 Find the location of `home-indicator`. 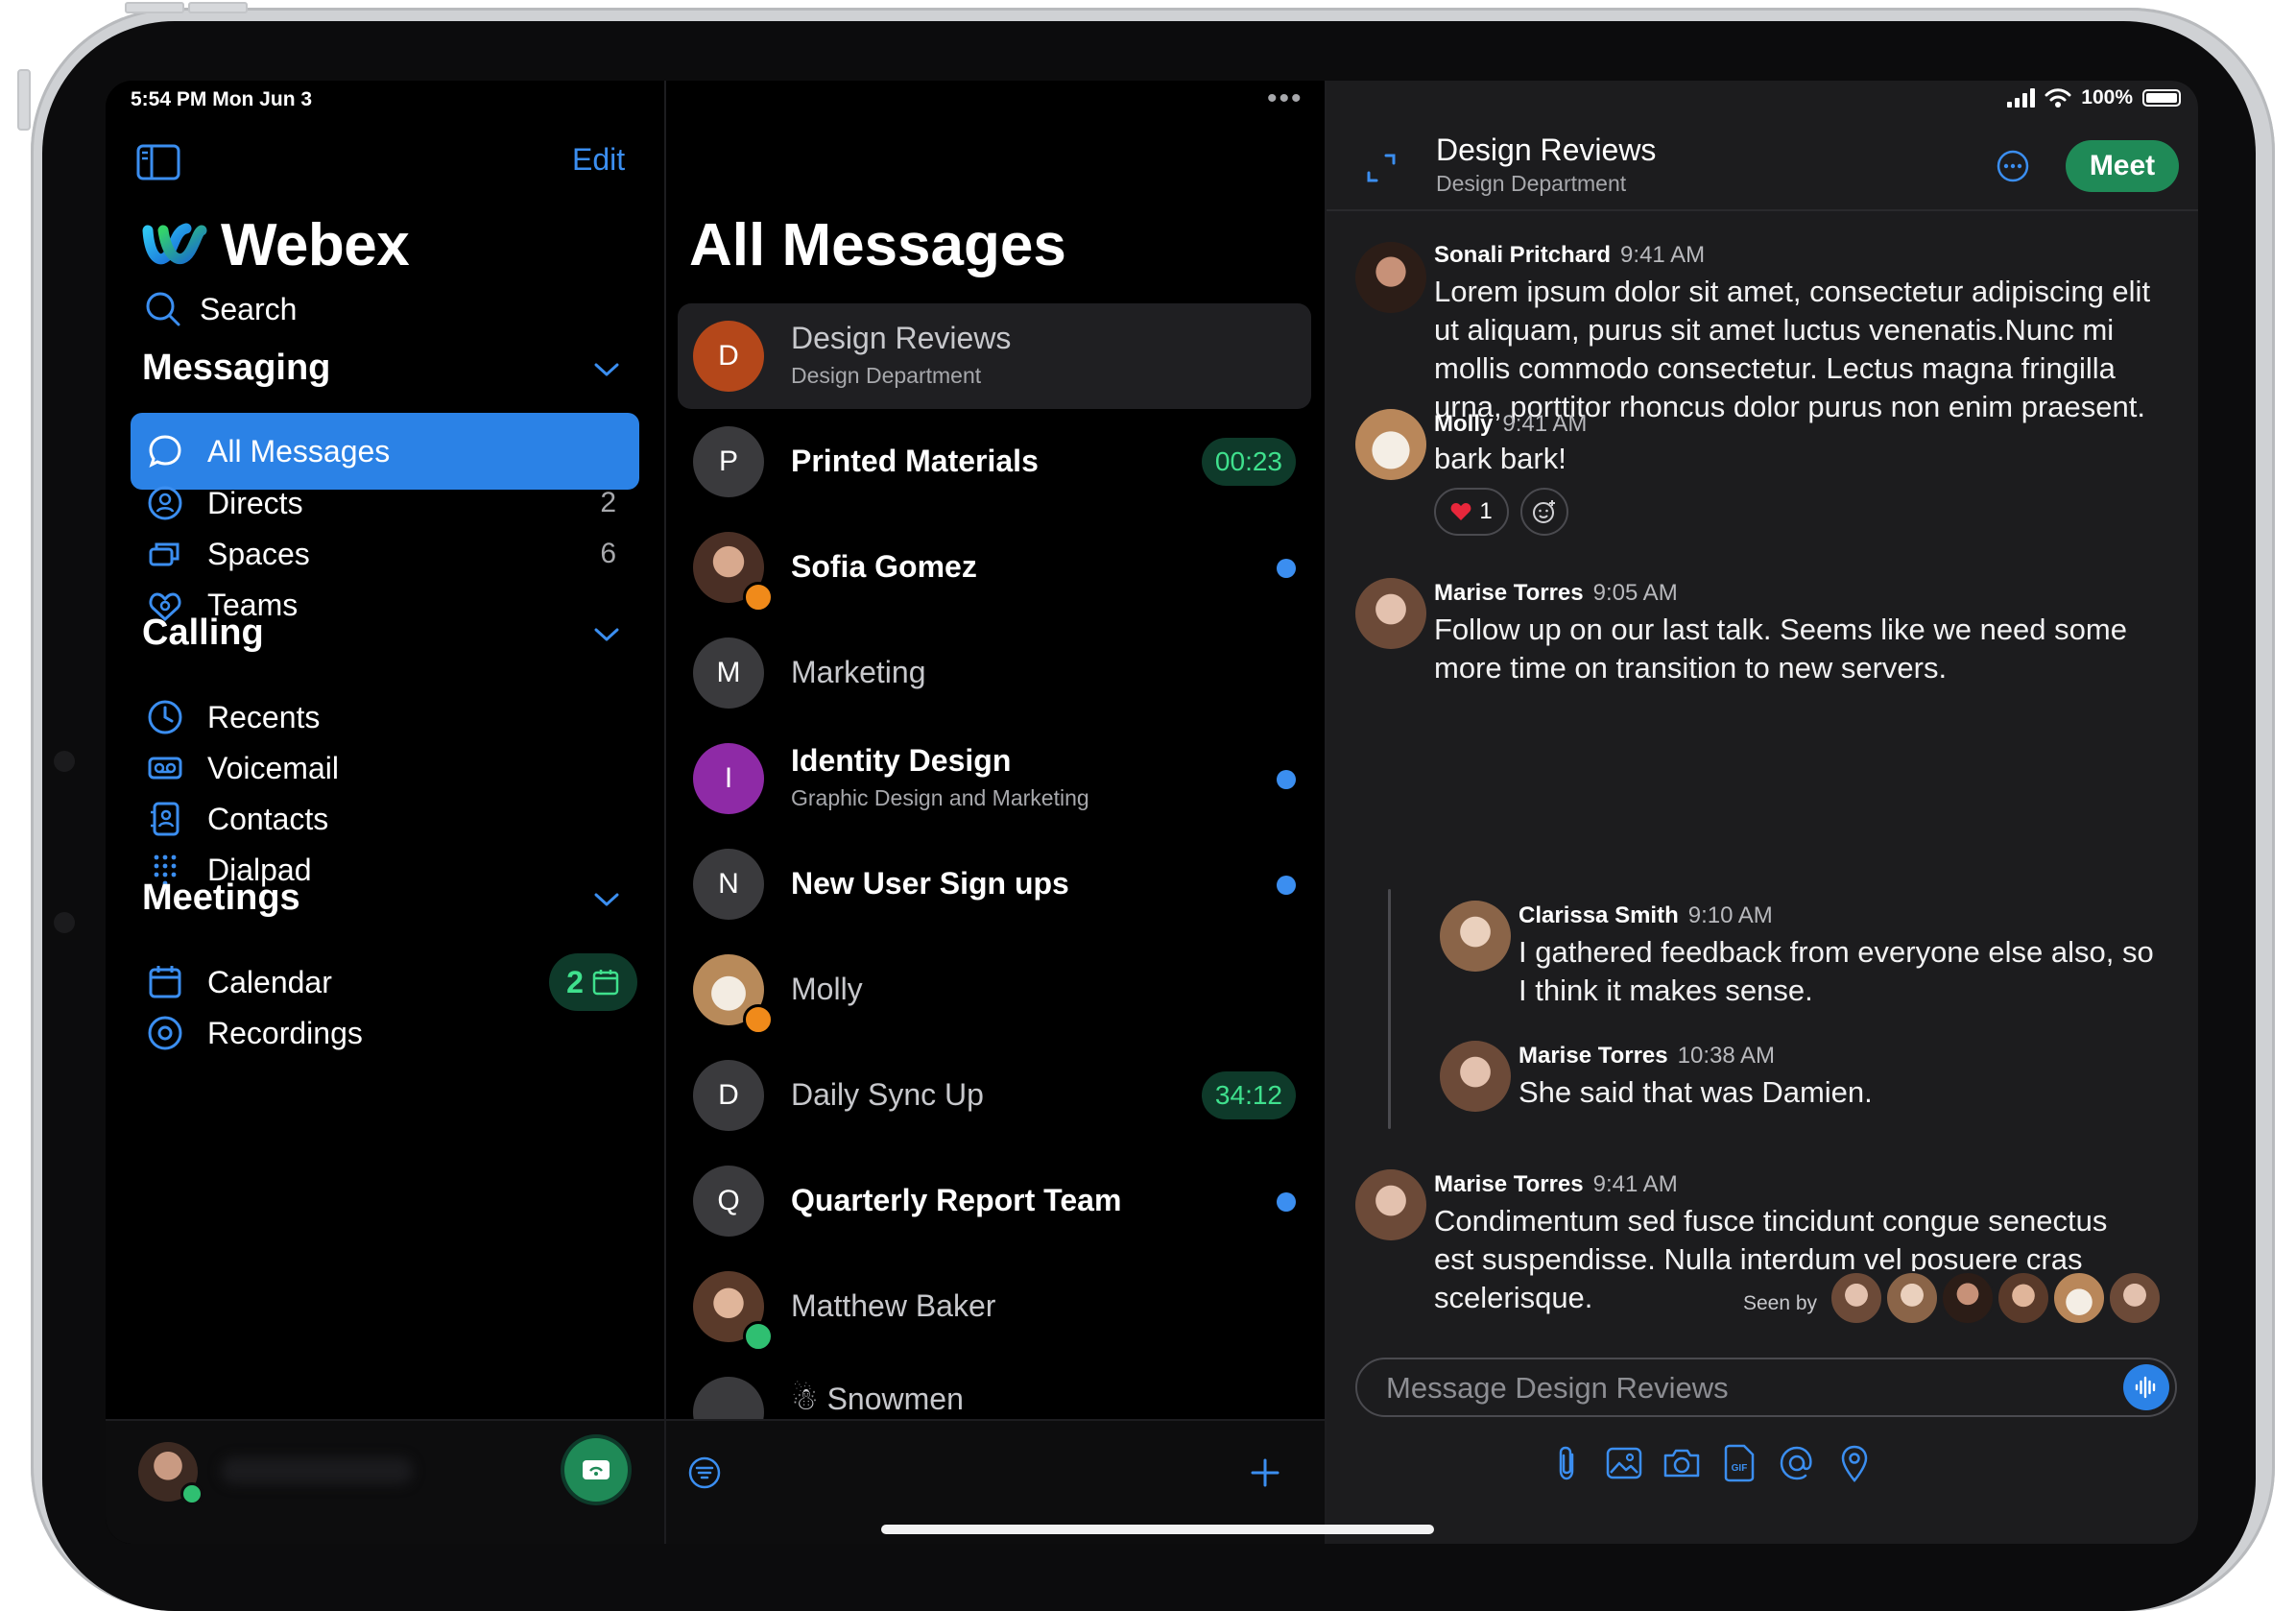

home-indicator is located at coordinates (1158, 1529).